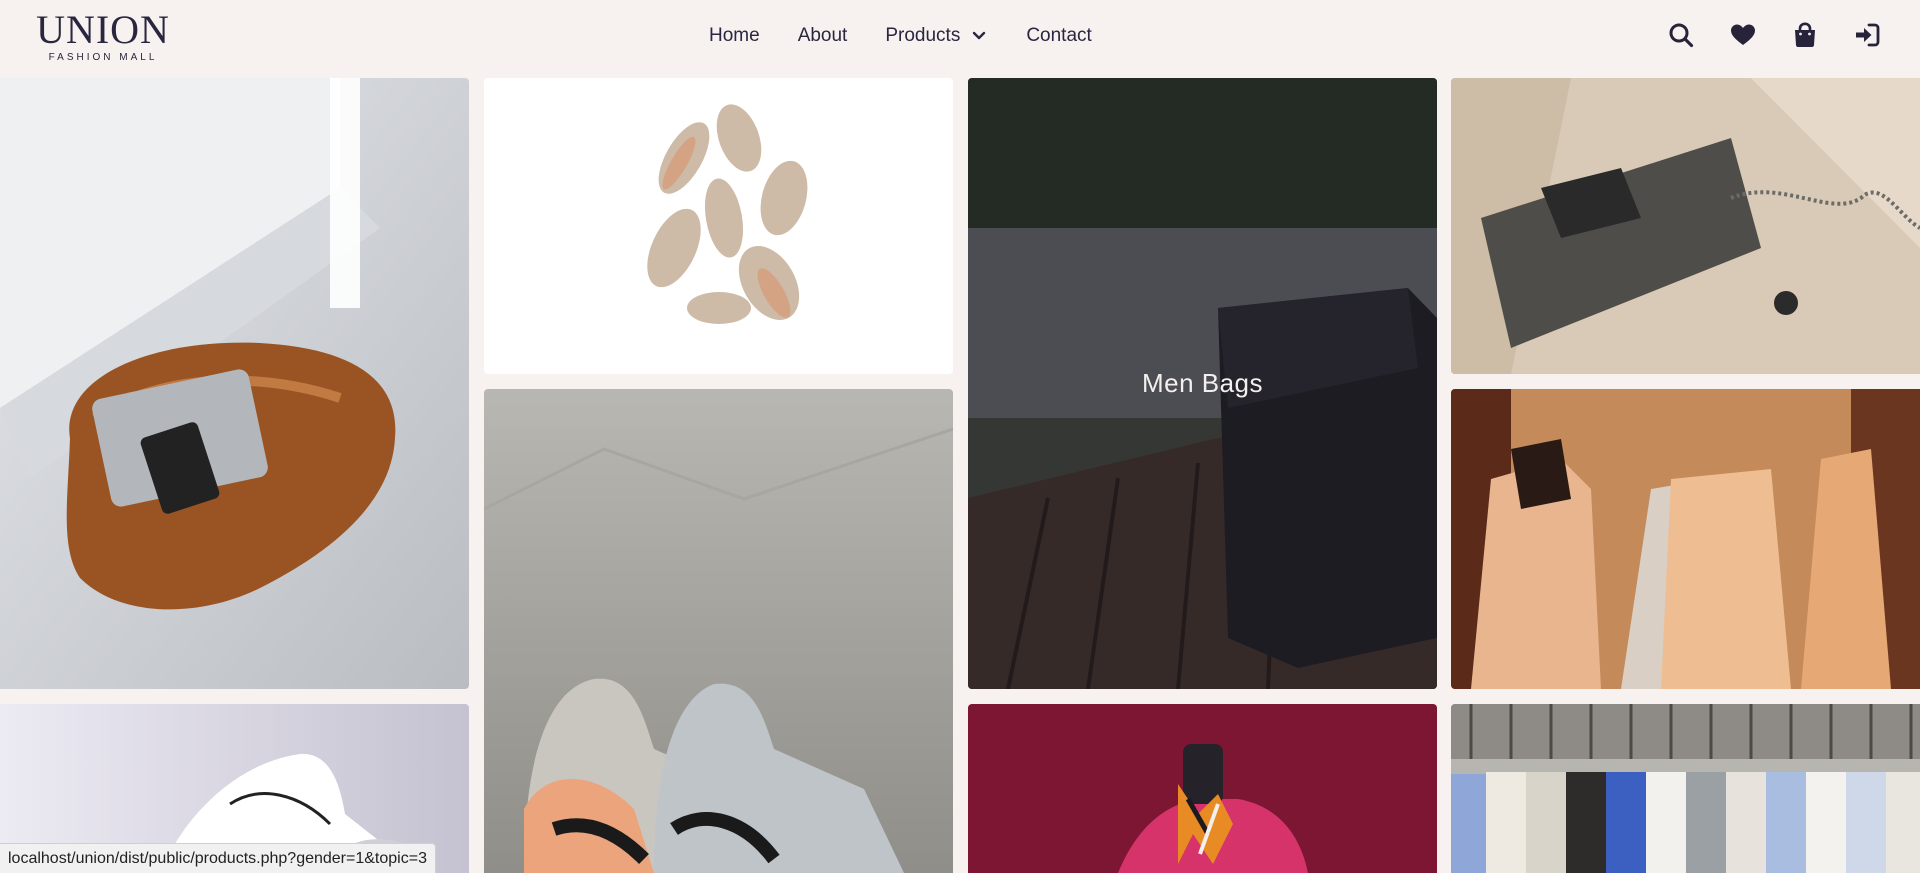 The width and height of the screenshot is (1920, 873). What do you see at coordinates (1805, 35) in the screenshot?
I see `shopping-bag-icon` at bounding box center [1805, 35].